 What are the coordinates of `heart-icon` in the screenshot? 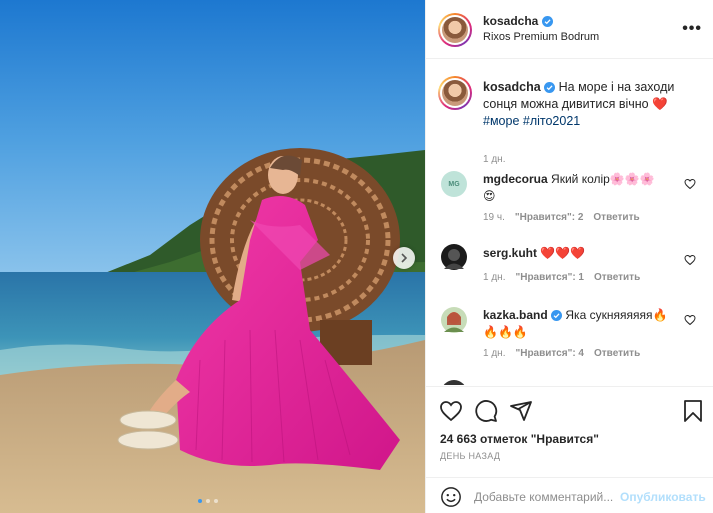 It's located at (451, 411).